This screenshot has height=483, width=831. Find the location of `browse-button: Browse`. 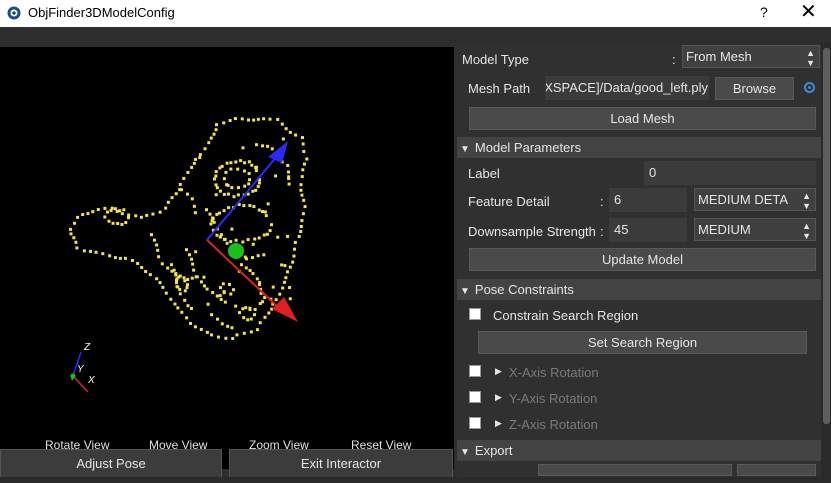

browse-button: Browse is located at coordinates (754, 88).